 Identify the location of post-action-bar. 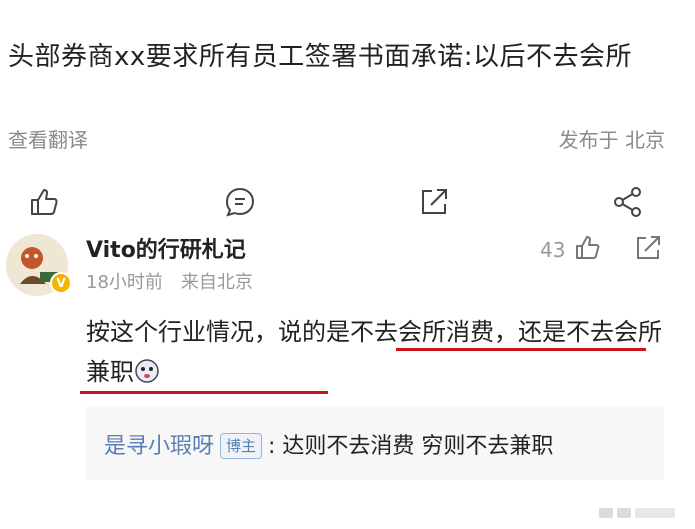
(347, 202).